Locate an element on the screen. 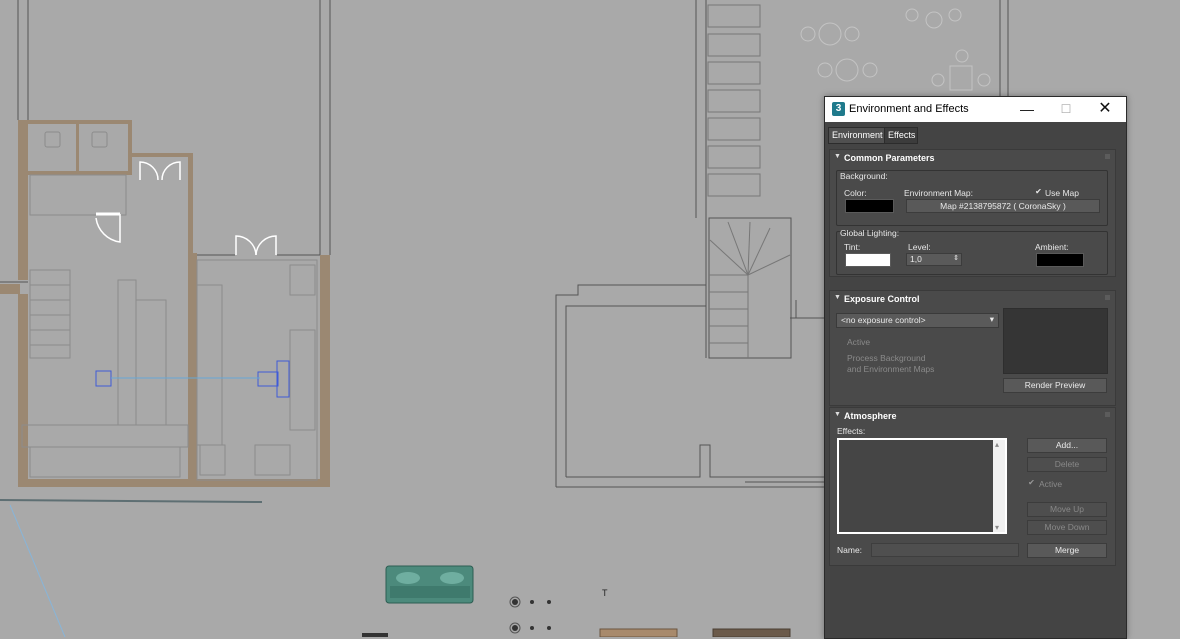  level-label: Level: is located at coordinates (919, 247).